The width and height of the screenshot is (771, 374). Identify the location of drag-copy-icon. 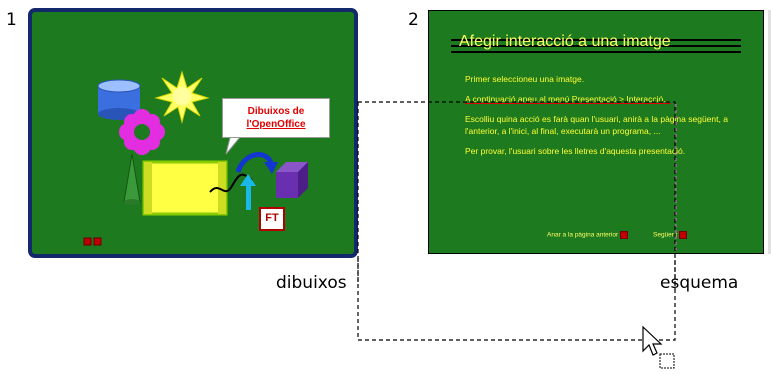
(667, 361).